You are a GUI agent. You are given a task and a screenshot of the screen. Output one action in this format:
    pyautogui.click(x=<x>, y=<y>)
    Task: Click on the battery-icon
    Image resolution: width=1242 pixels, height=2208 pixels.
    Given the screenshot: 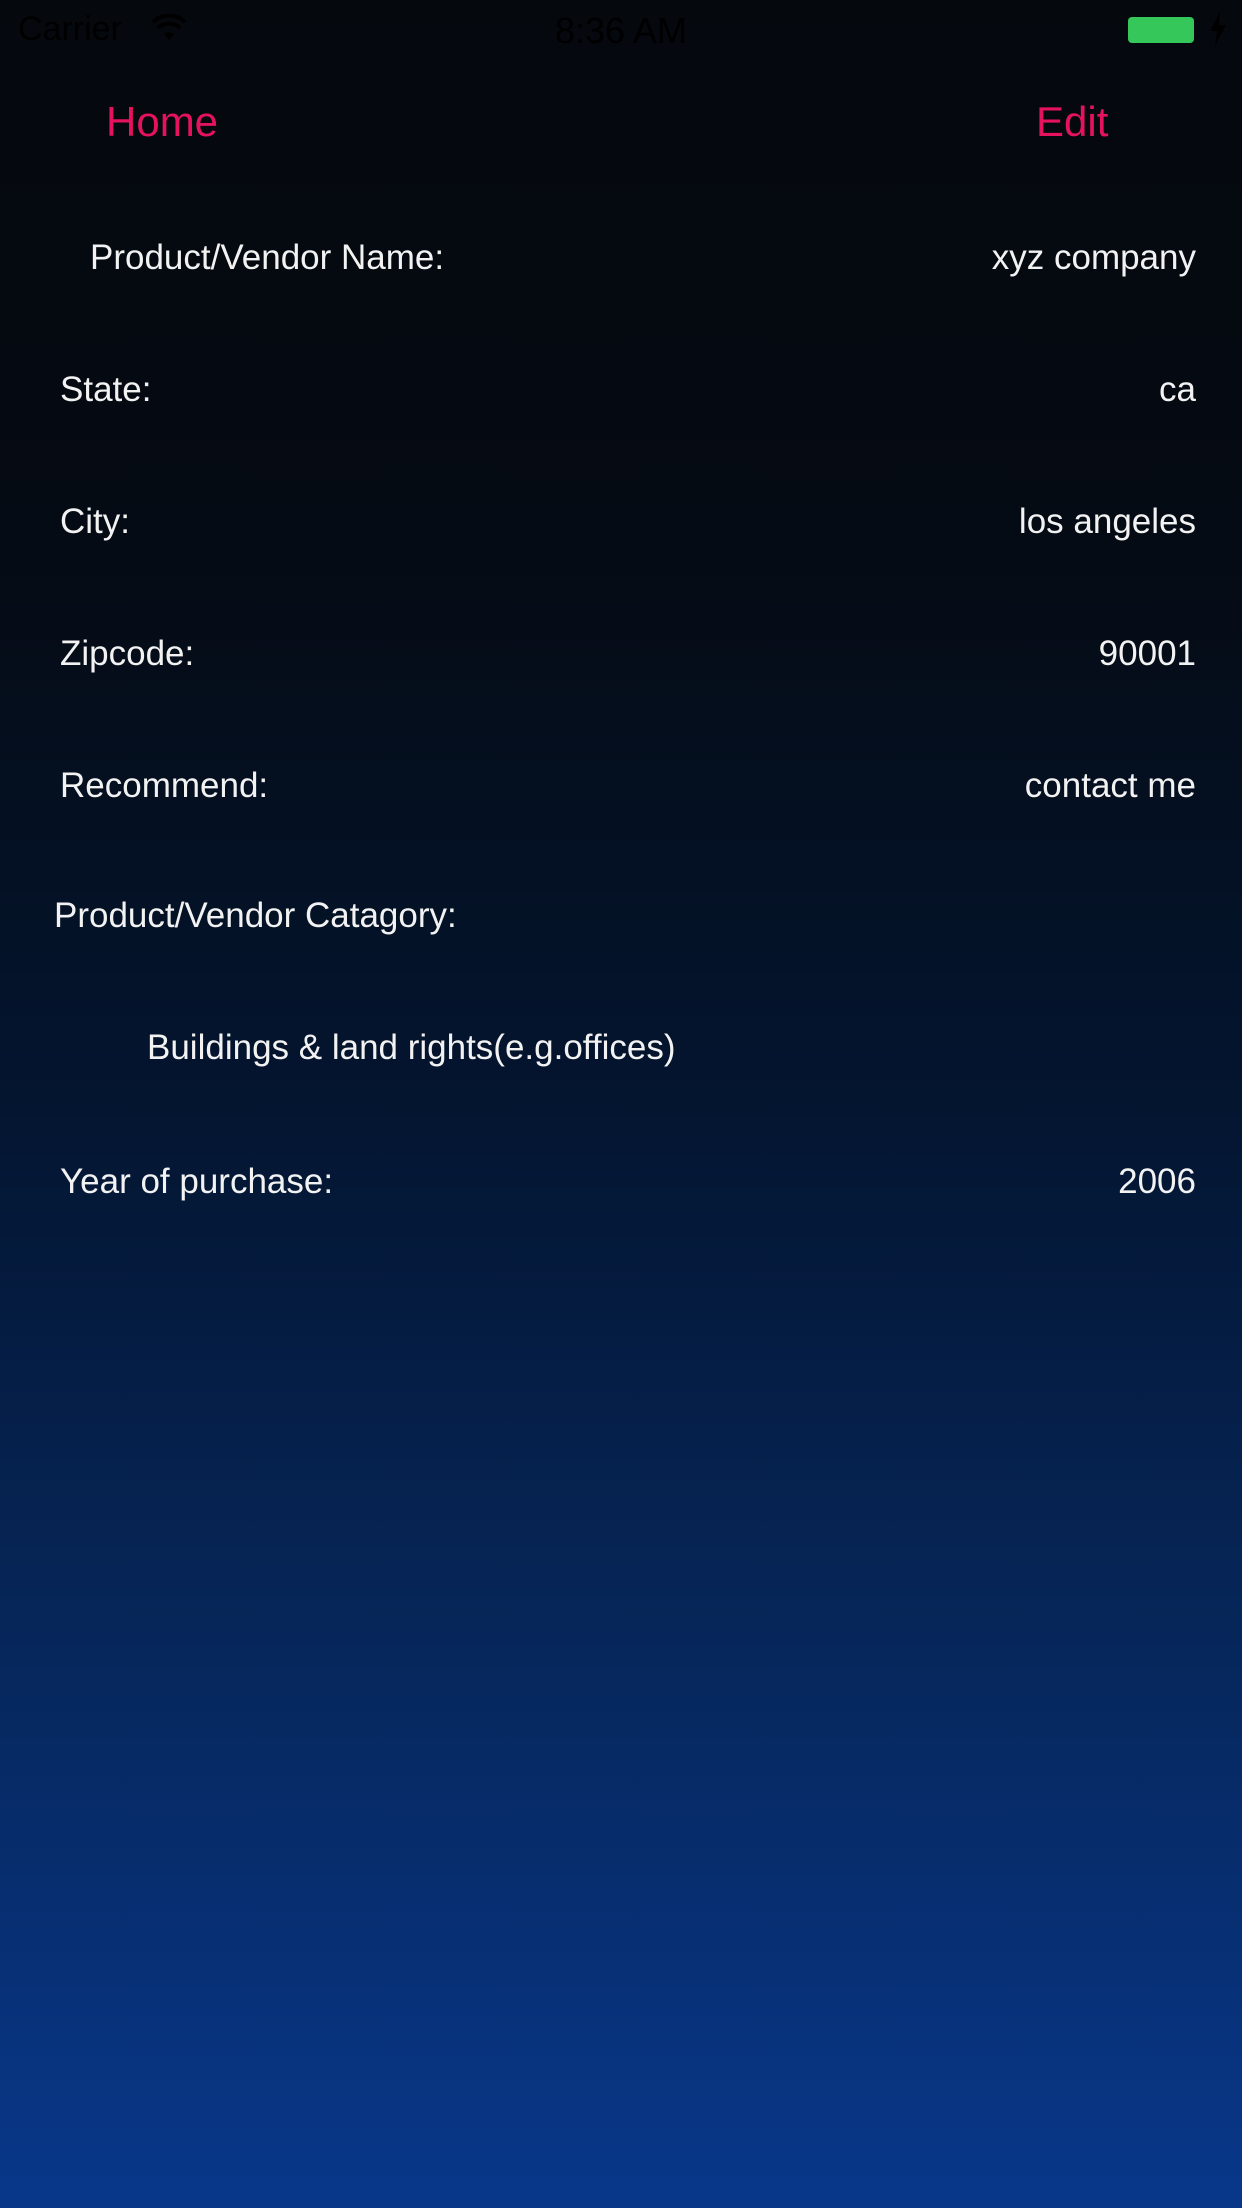 What is the action you would take?
    pyautogui.click(x=1161, y=30)
    